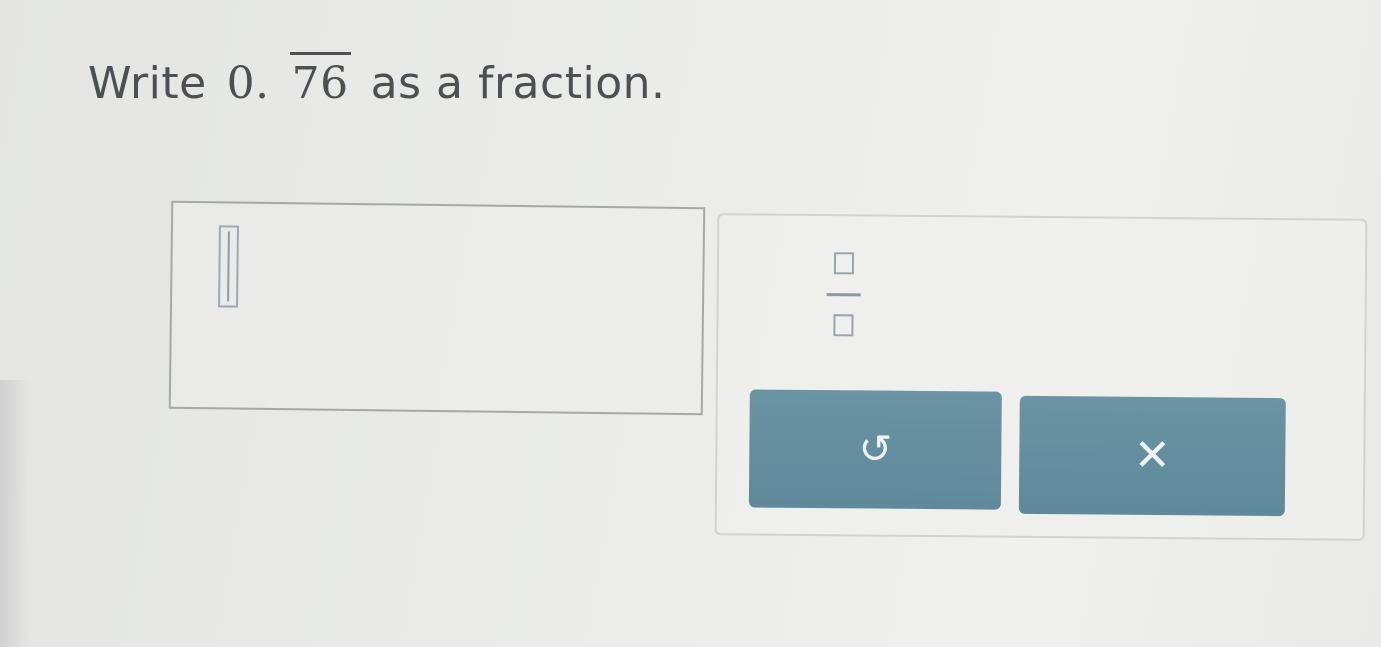 This screenshot has width=1381, height=647. I want to click on question-suffix: as a fraction., so click(518, 83).